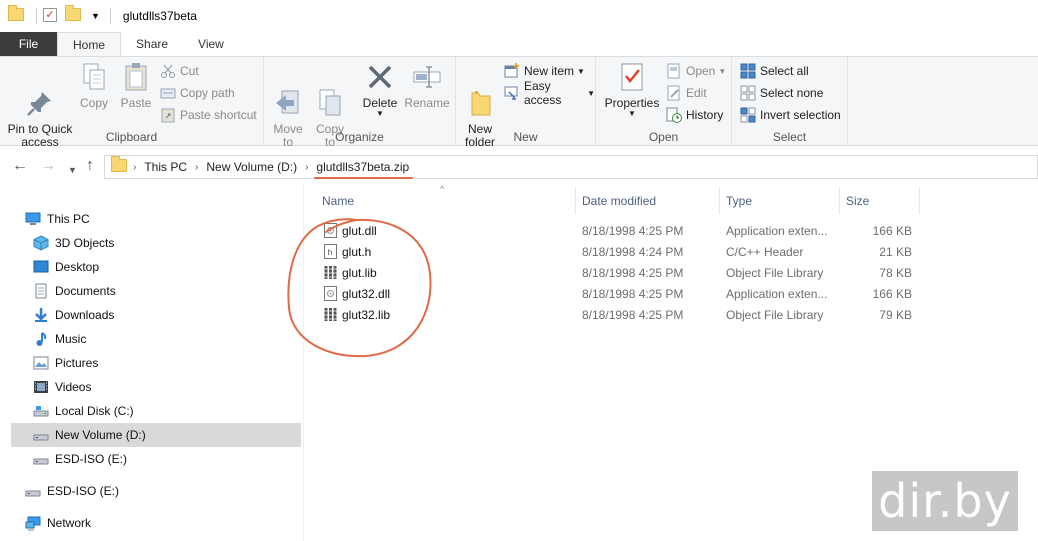 Image resolution: width=1038 pixels, height=541 pixels. I want to click on breadcrumb-new-volume: New Volume (D:), so click(251, 167).